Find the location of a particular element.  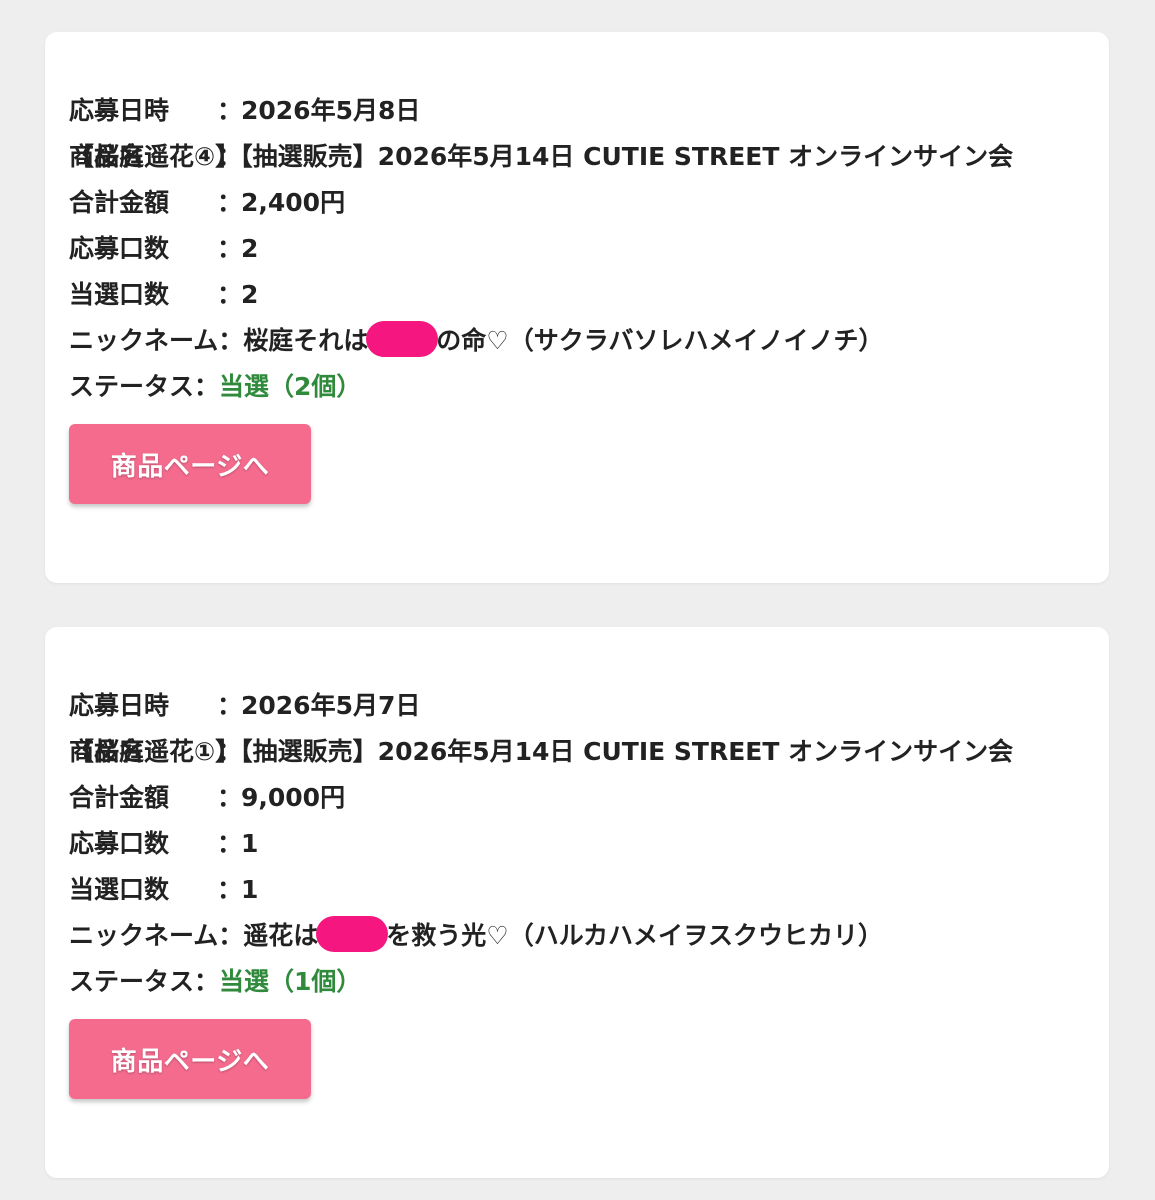

entry-count-row: 応募口数 ： 2 is located at coordinates (577, 249).